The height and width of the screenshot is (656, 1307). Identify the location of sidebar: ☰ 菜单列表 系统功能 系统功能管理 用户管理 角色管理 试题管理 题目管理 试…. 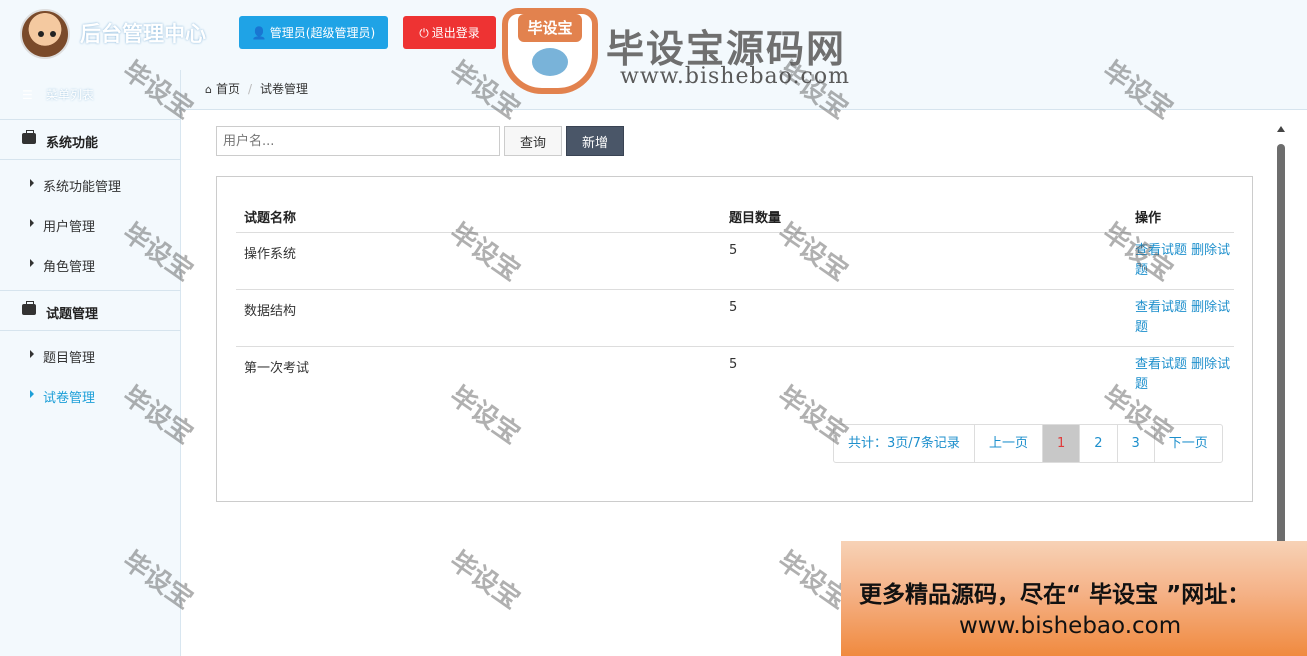
(90, 363).